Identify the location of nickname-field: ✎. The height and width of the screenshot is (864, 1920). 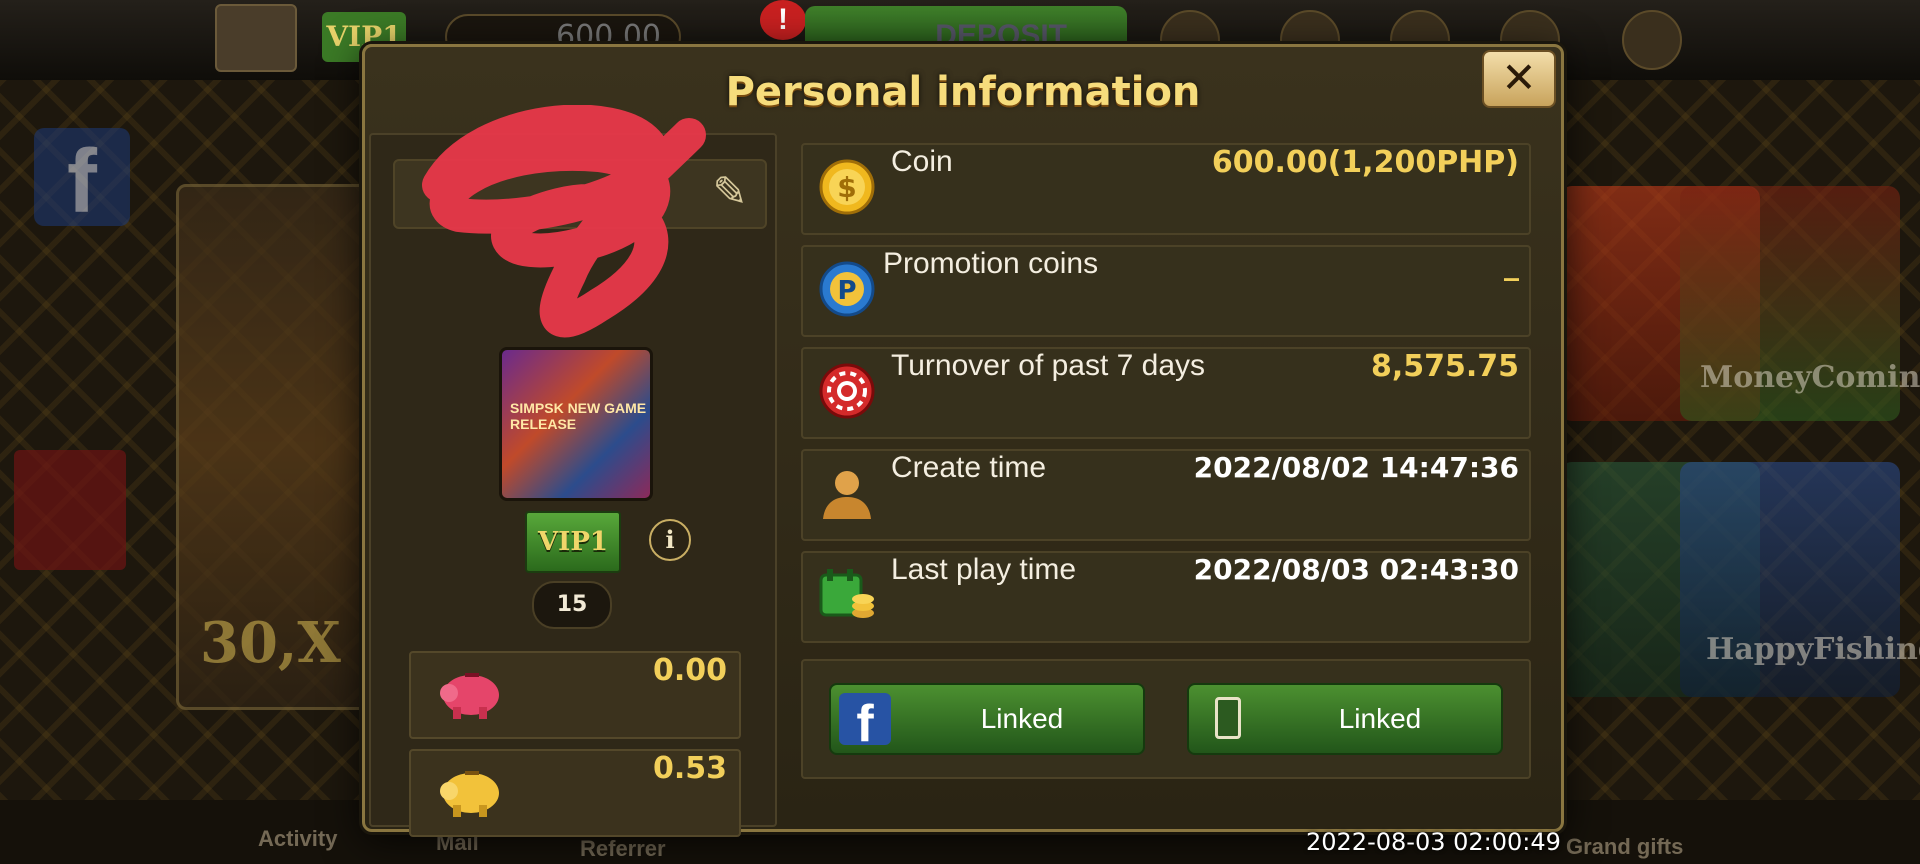
(580, 194).